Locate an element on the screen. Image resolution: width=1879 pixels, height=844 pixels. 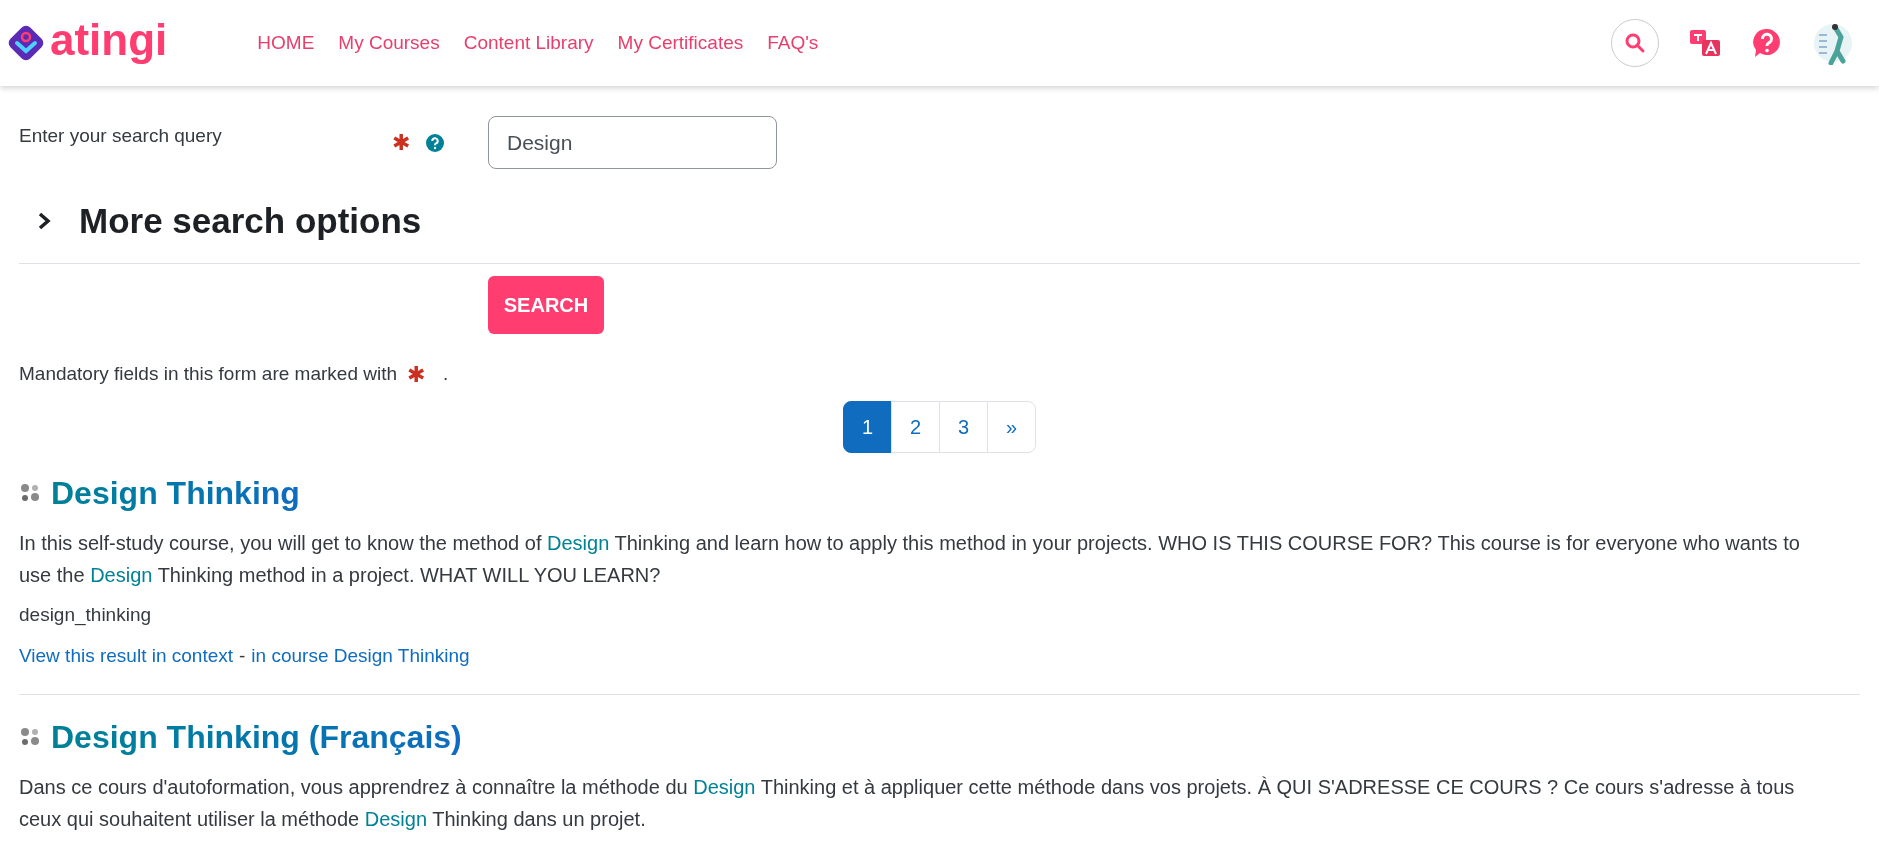
page-link: 3 is located at coordinates (963, 427).